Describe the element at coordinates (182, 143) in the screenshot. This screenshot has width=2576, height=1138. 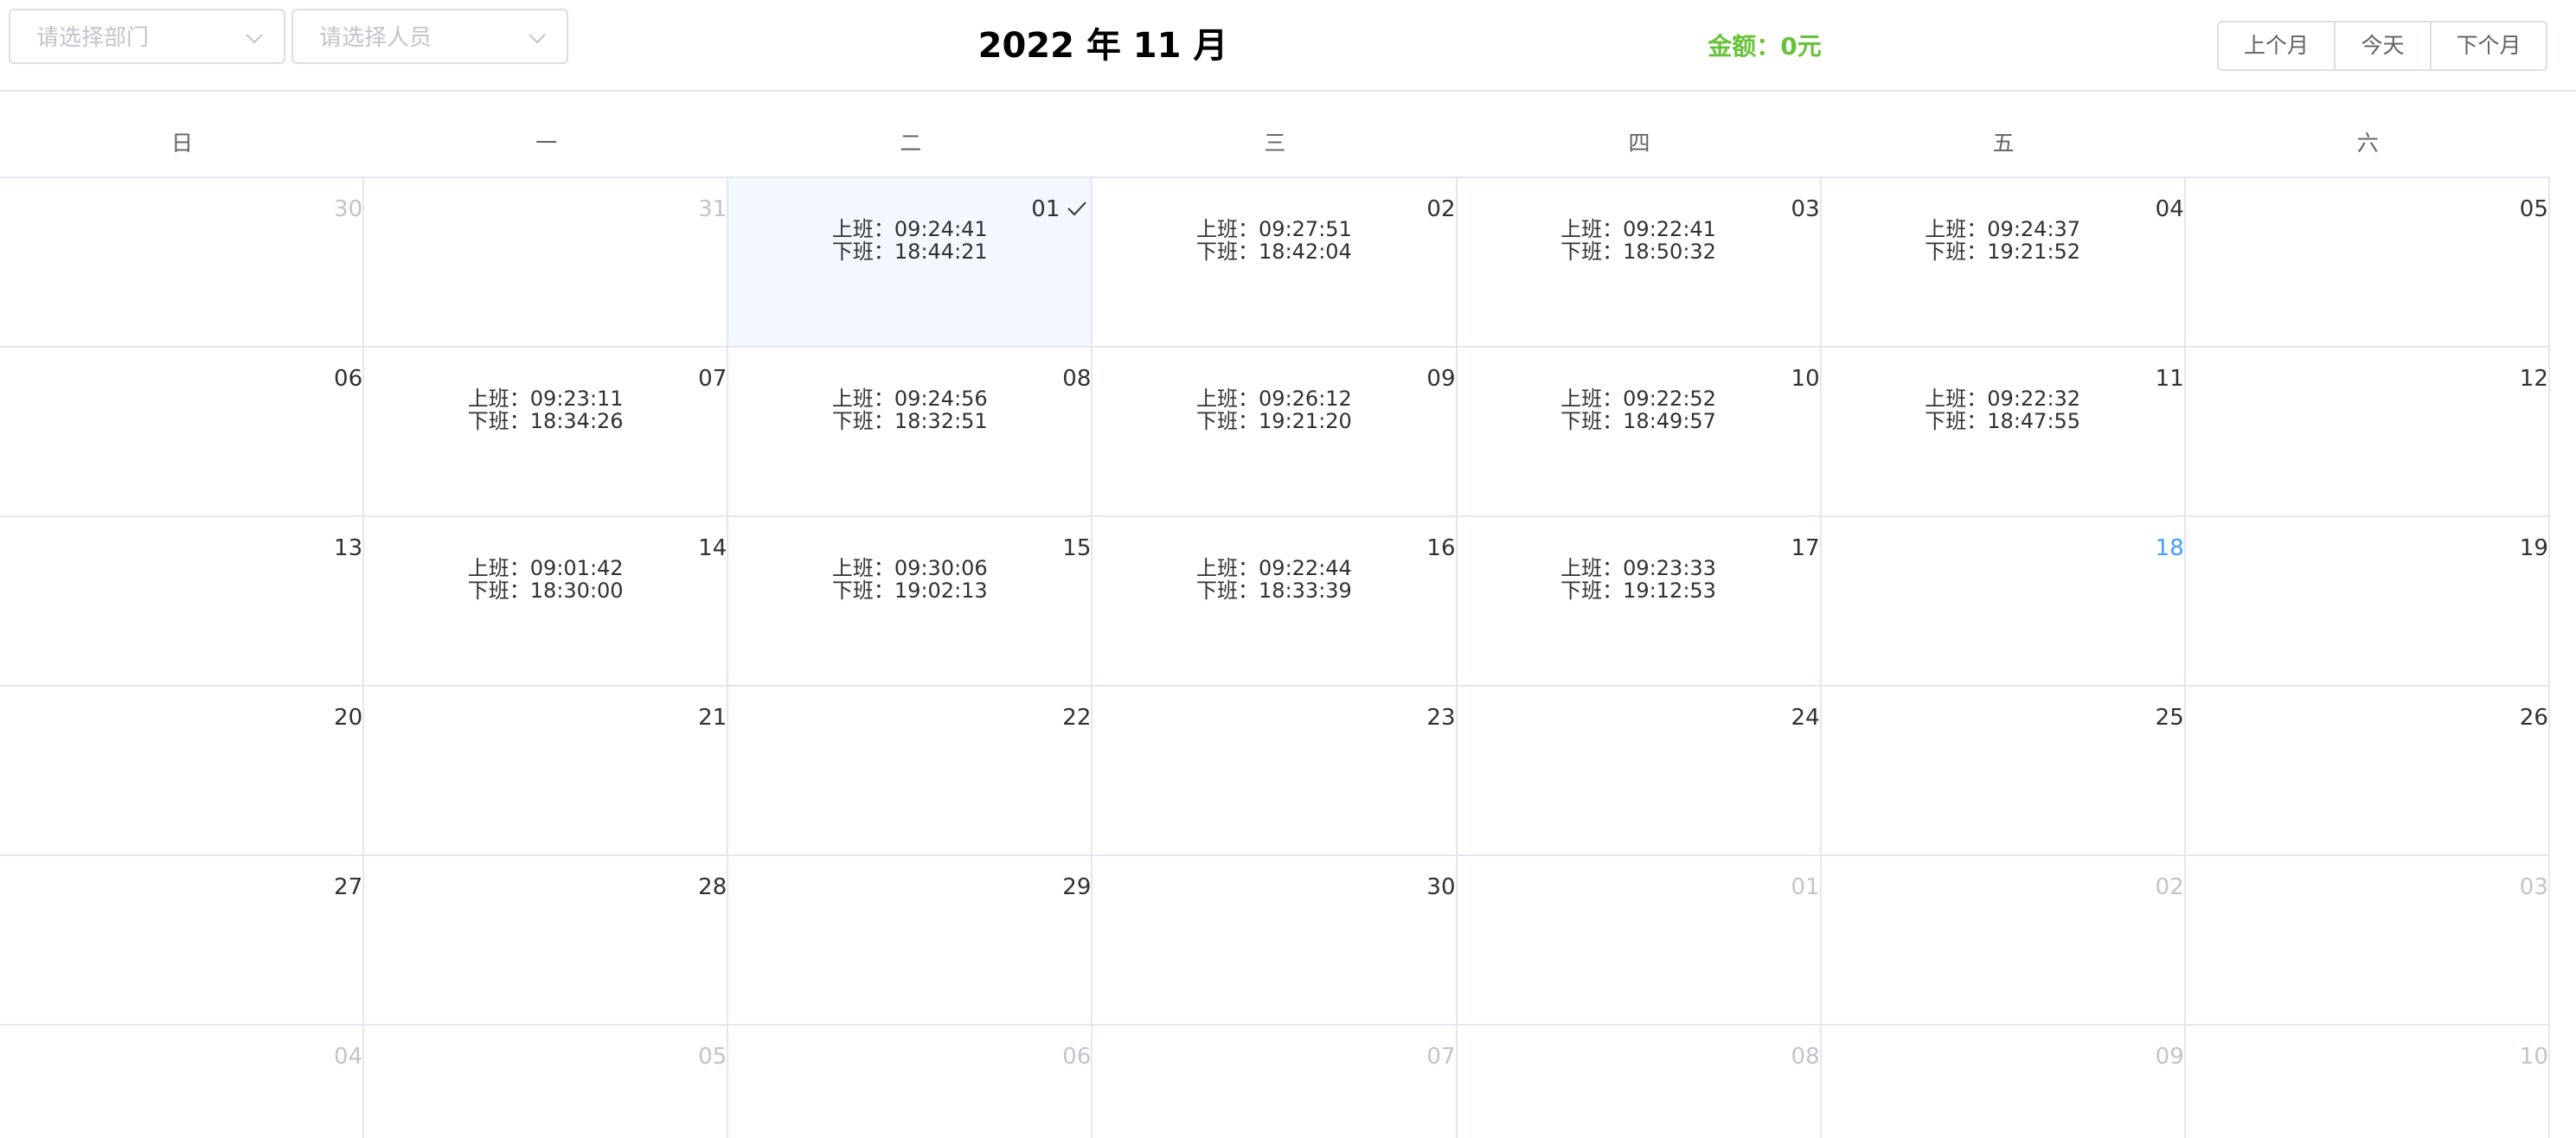
I see `weekday-label: 日` at that location.